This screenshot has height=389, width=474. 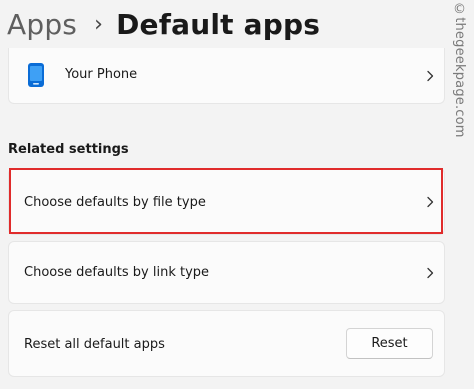 What do you see at coordinates (101, 74) in the screenshot?
I see `app-item-label: Your Phone` at bounding box center [101, 74].